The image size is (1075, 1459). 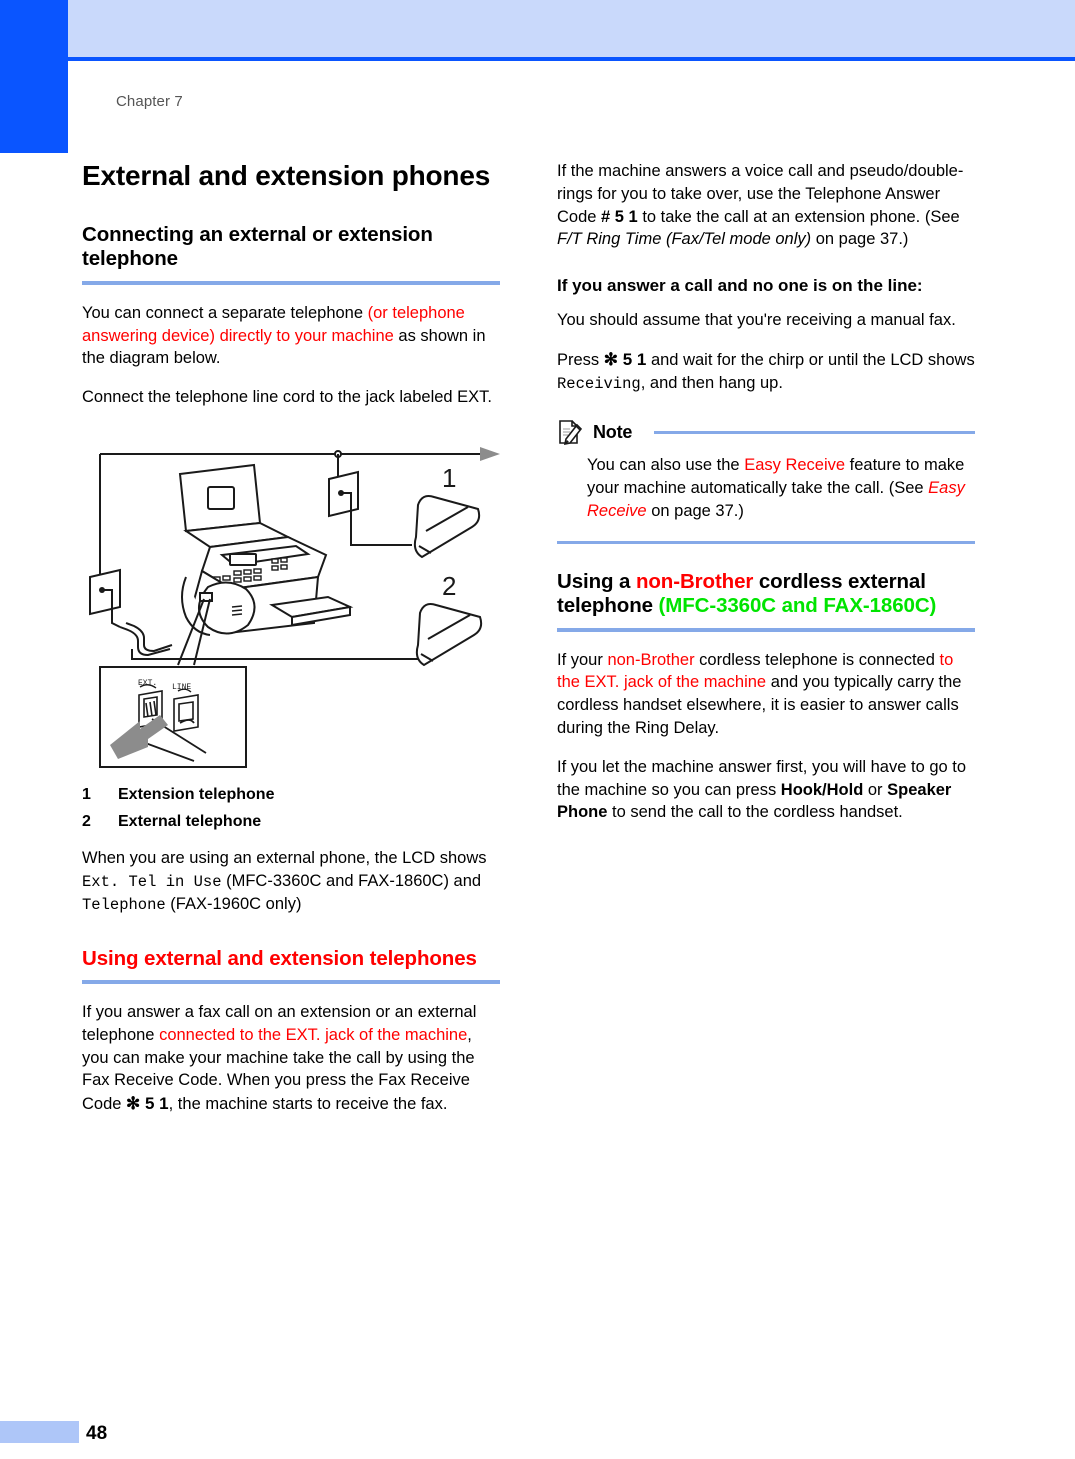 What do you see at coordinates (173, 717) in the screenshot?
I see `jack-detail-inset: EXT. LINE` at bounding box center [173, 717].